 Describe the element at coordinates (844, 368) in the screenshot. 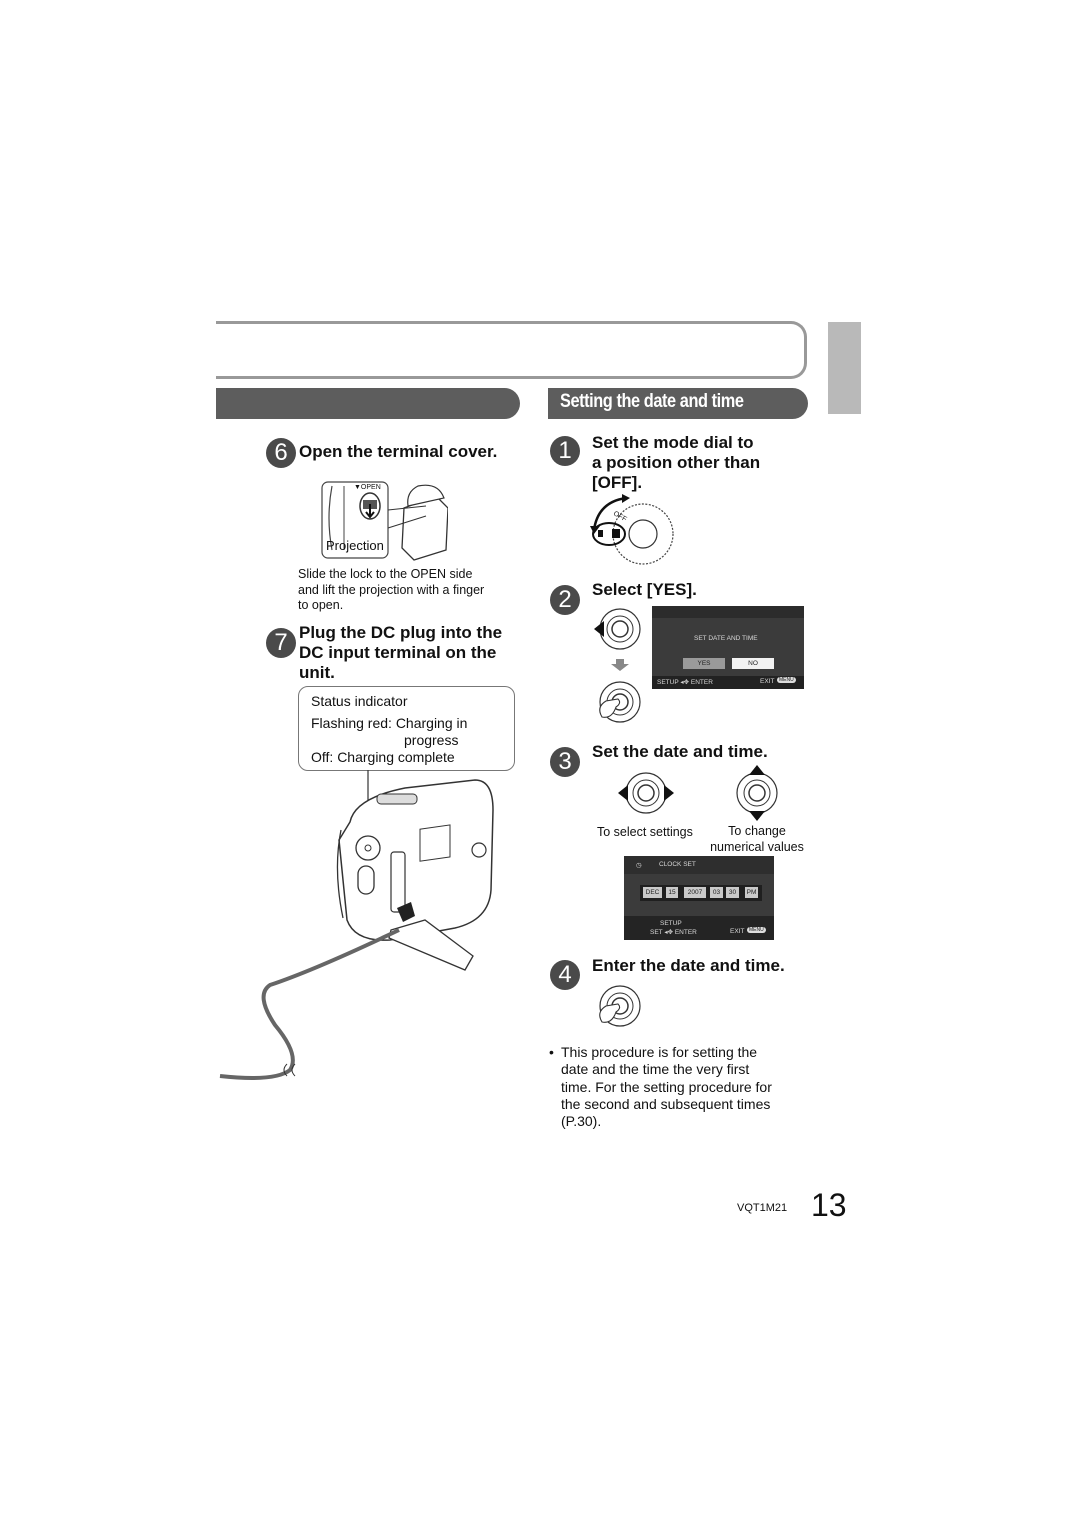

I see `chapter-side-tab` at that location.